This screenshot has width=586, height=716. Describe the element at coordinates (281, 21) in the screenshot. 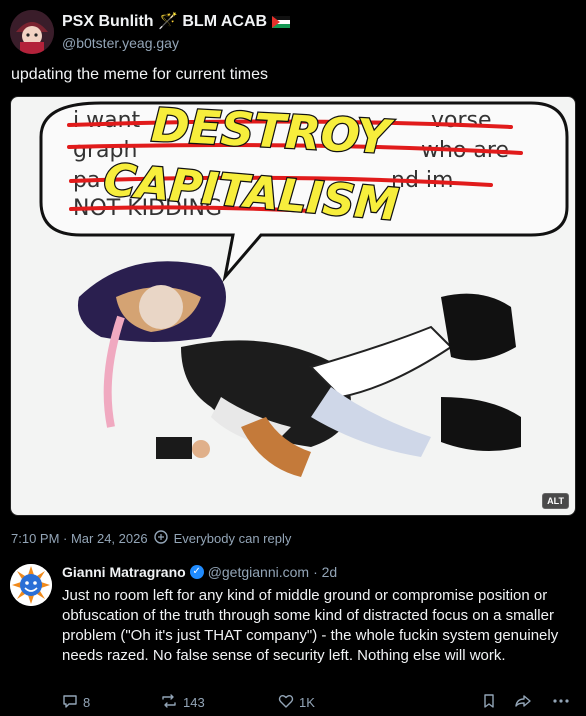

I see `palestine-flag-icon` at that location.